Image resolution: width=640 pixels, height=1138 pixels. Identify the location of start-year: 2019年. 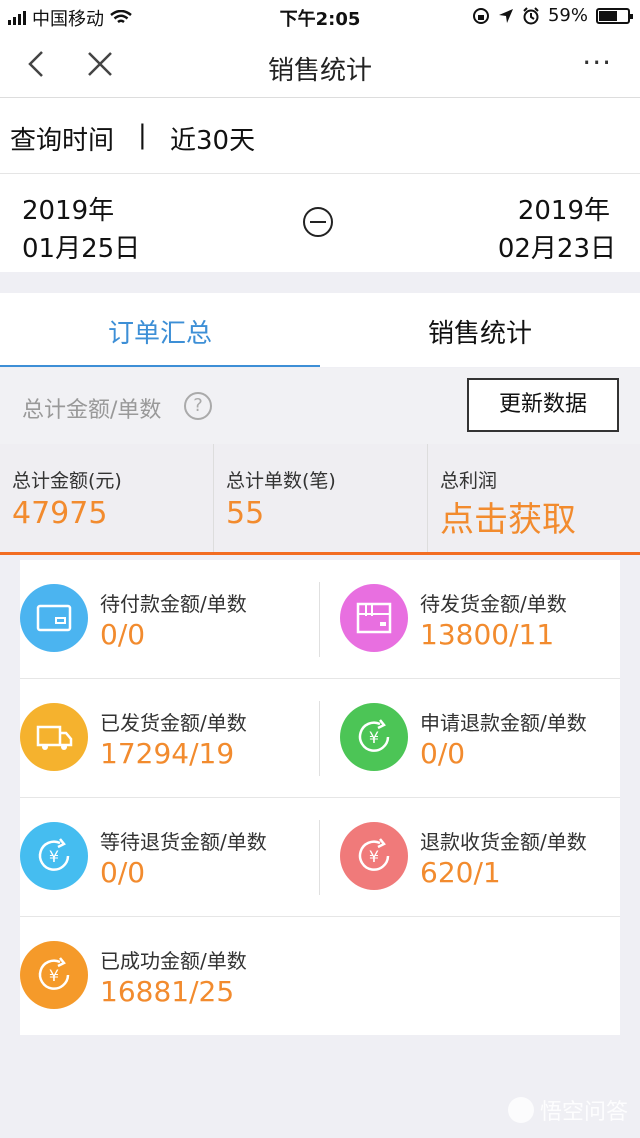
(68, 208).